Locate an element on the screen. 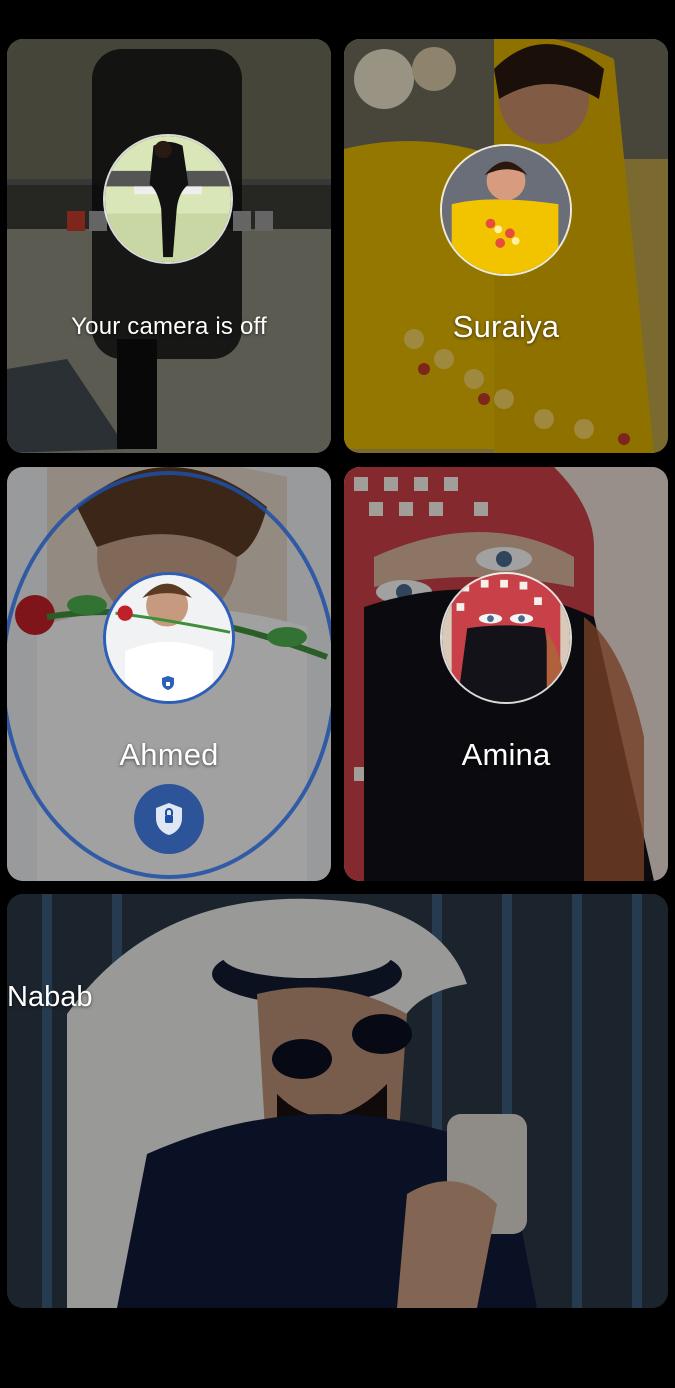 Image resolution: width=675 pixels, height=1388 pixels. participant-tile-ahmed: Ahmed is located at coordinates (169, 674).